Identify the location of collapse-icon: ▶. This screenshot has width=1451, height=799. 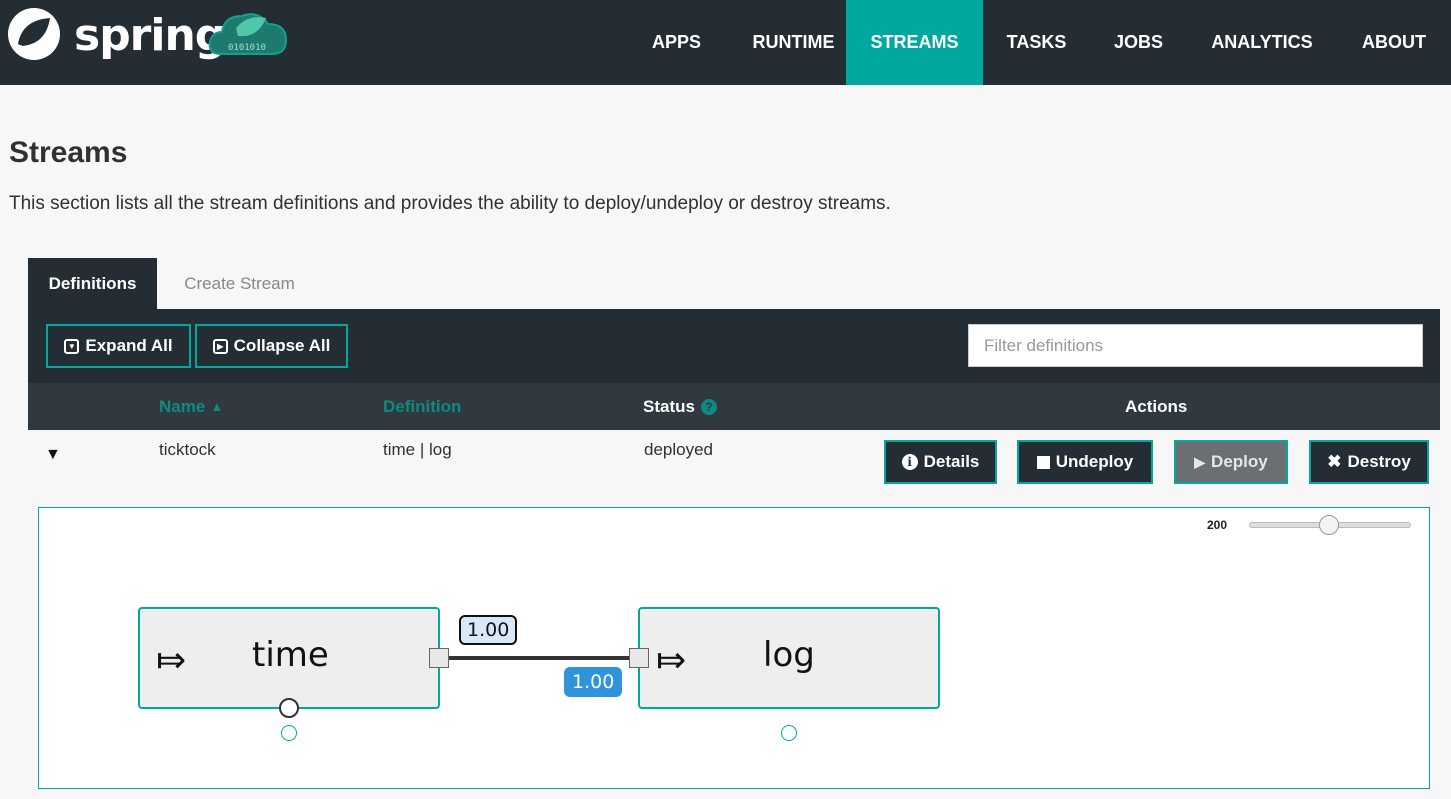
(220, 346).